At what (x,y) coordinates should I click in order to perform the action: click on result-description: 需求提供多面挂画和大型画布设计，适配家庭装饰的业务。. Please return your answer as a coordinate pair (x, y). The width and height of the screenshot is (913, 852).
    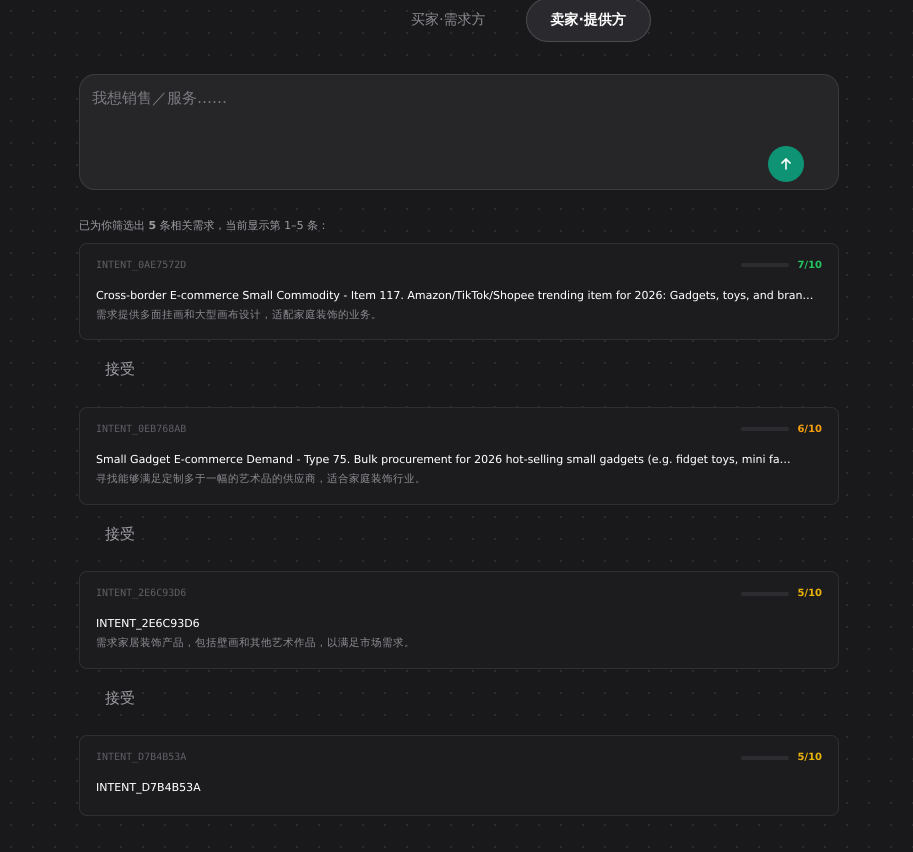
    Looking at the image, I should click on (239, 315).